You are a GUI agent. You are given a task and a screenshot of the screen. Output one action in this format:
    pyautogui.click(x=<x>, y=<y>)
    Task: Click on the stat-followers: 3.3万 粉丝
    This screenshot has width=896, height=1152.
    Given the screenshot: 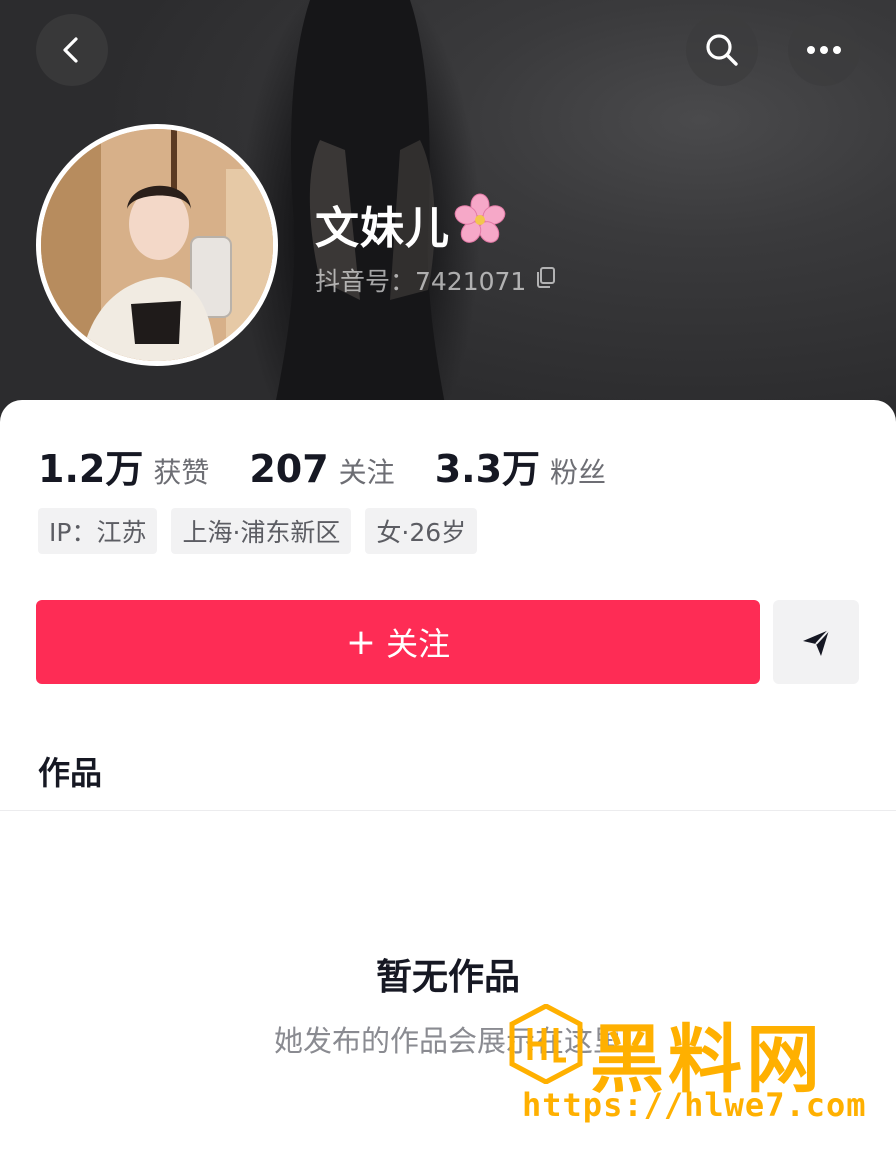 What is the action you would take?
    pyautogui.click(x=520, y=465)
    